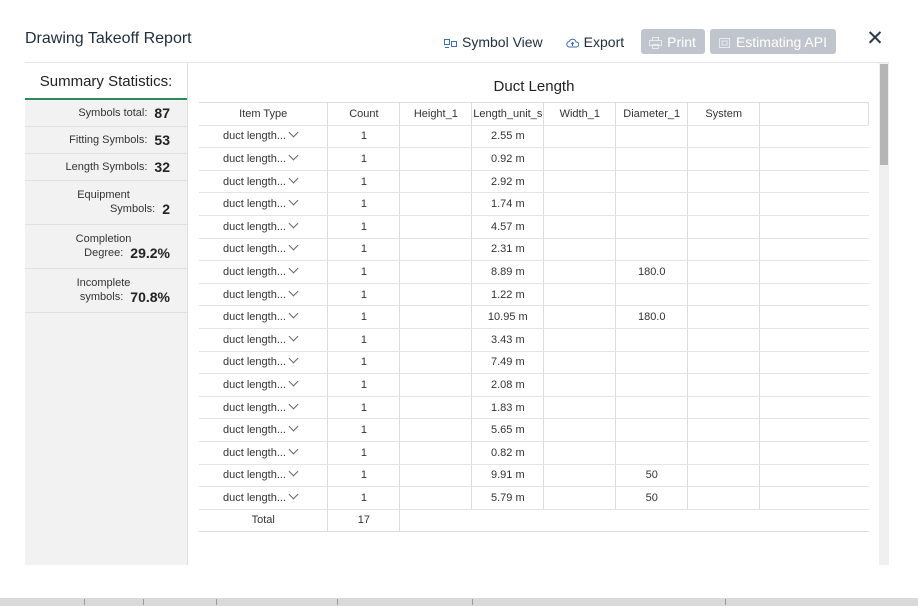  Describe the element at coordinates (508, 114) in the screenshot. I see `column-header: Length_unit_s` at that location.